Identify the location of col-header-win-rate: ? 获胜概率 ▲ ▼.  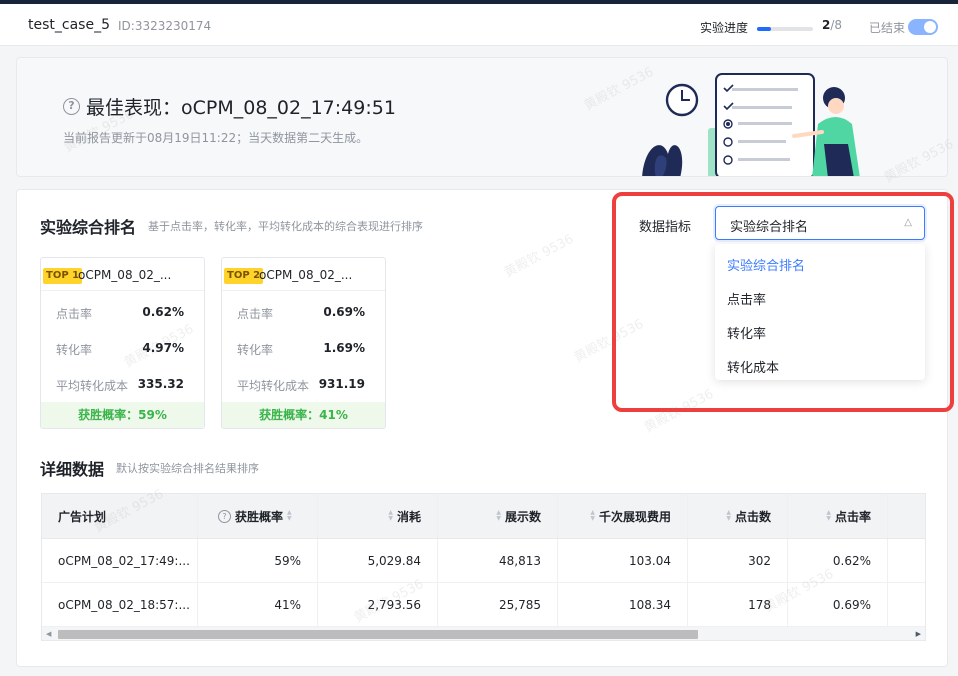
(258, 516).